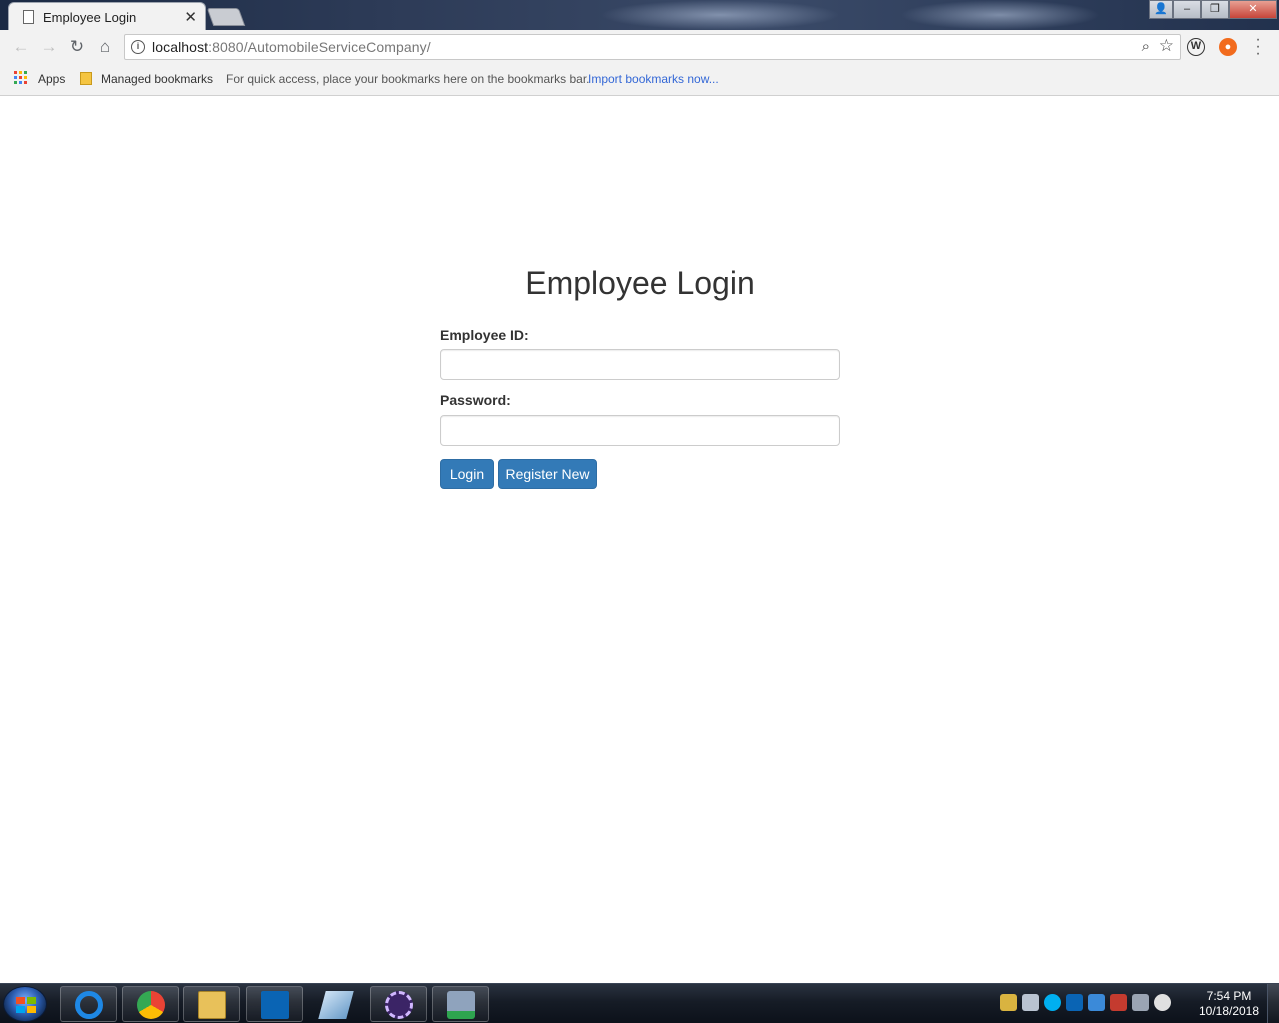 This screenshot has height=1023, width=1279. I want to click on bookmark-star-icon: ☆, so click(1166, 46).